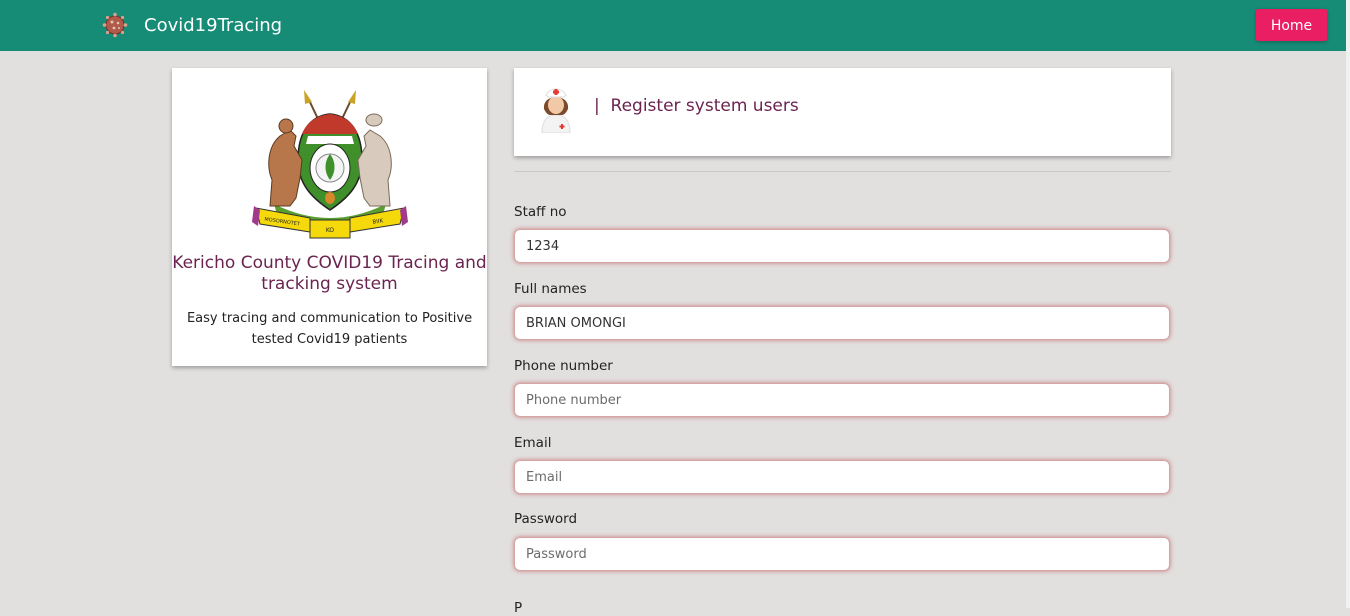  I want to click on phone-input, so click(842, 400).